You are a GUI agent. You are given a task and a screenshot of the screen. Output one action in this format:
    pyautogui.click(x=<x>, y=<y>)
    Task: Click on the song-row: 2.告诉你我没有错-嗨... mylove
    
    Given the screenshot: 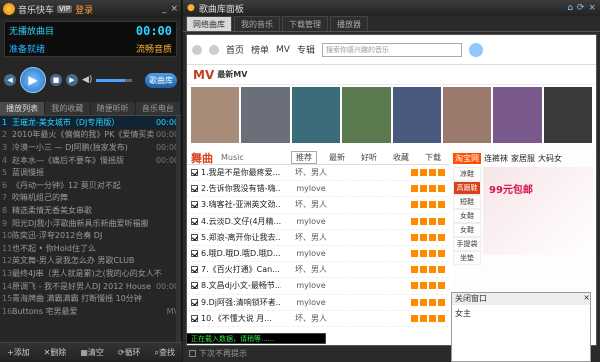 What is the action you would take?
    pyautogui.click(x=318, y=189)
    